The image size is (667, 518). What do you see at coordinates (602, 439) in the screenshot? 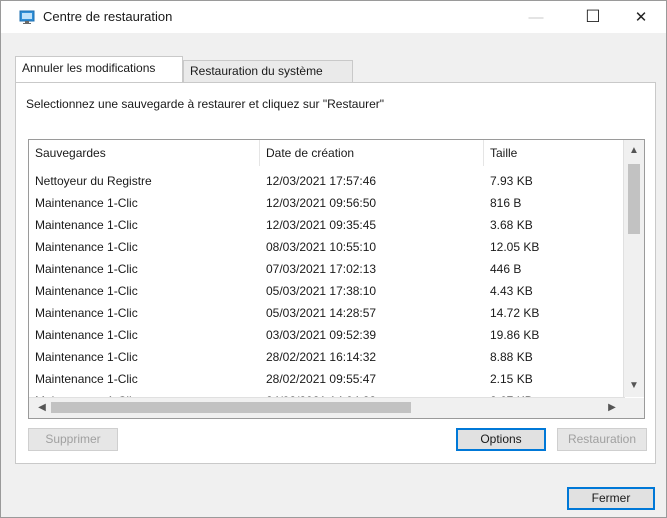
I see `restore-button: Restauration` at bounding box center [602, 439].